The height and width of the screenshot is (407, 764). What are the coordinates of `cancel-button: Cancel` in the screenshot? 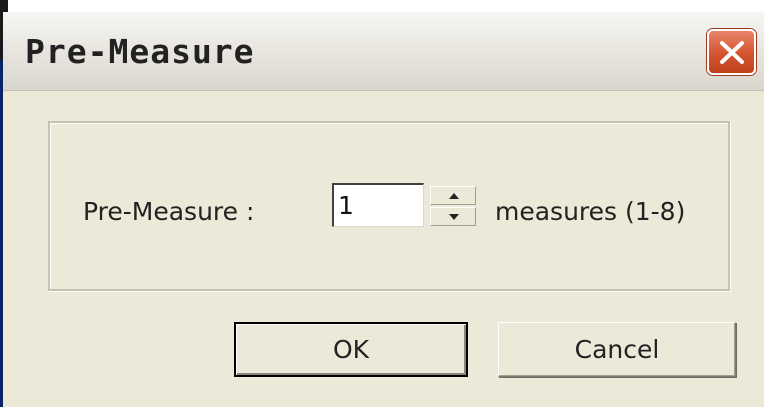 It's located at (617, 349).